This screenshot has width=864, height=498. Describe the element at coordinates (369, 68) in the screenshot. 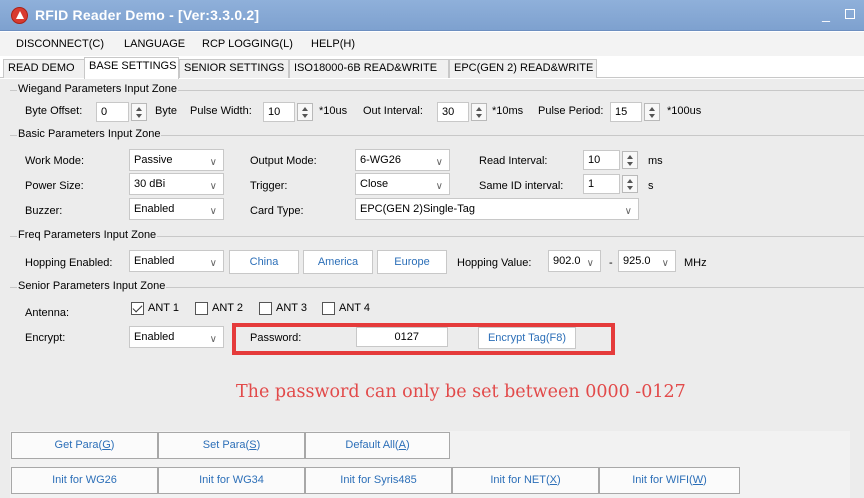

I see `tab-iso18000: ISO18000-6B READ&WRITE` at that location.